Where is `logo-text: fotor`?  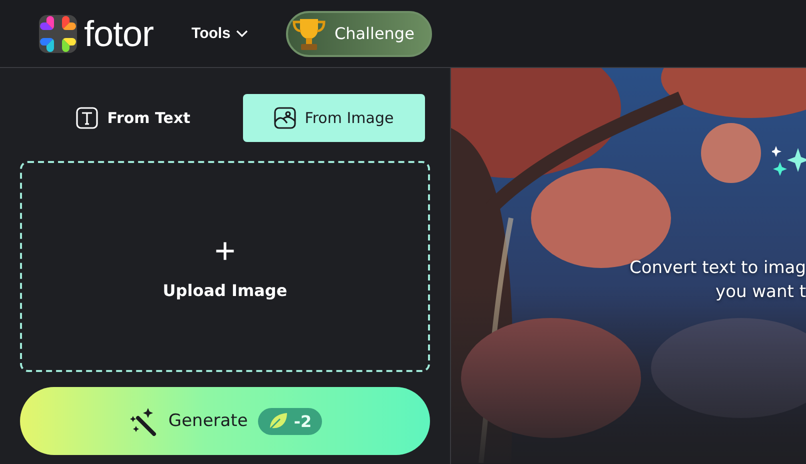
logo-text: fotor is located at coordinates (119, 33).